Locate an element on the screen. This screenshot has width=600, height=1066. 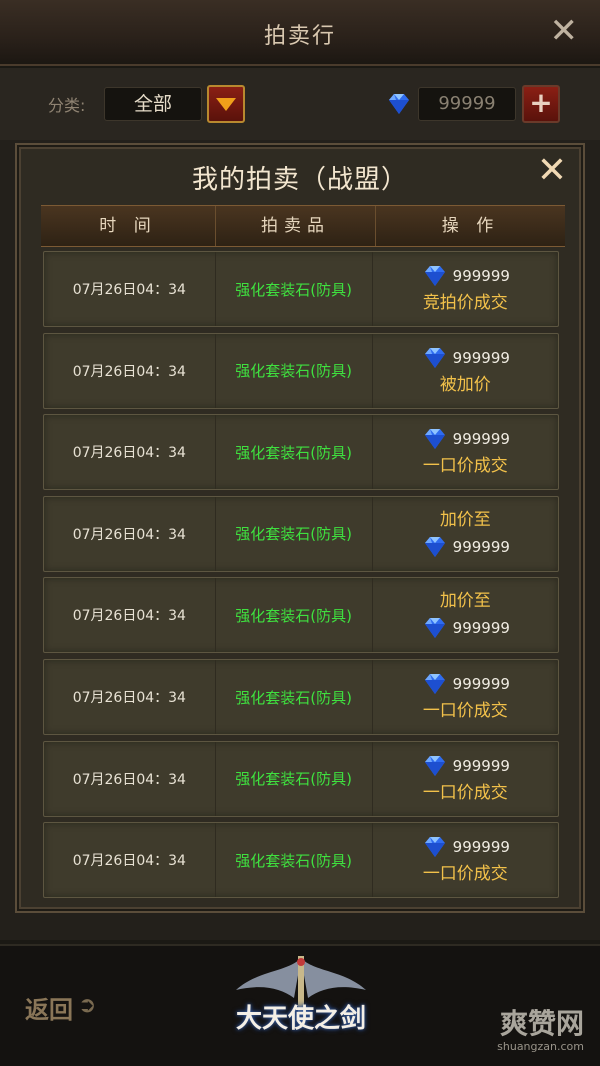
dropdown-triangle-icon is located at coordinates (226, 104).